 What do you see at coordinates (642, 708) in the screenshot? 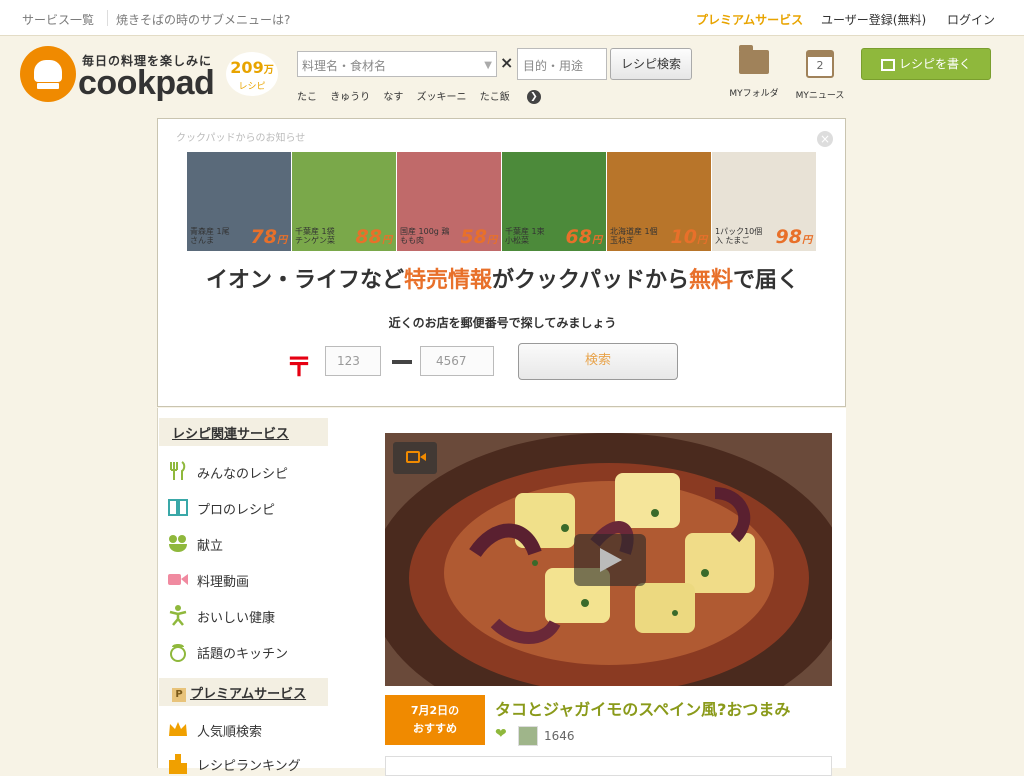
I see `featured-recipe-title: タコとジャガイモのスペイン風?おつまみ` at bounding box center [642, 708].